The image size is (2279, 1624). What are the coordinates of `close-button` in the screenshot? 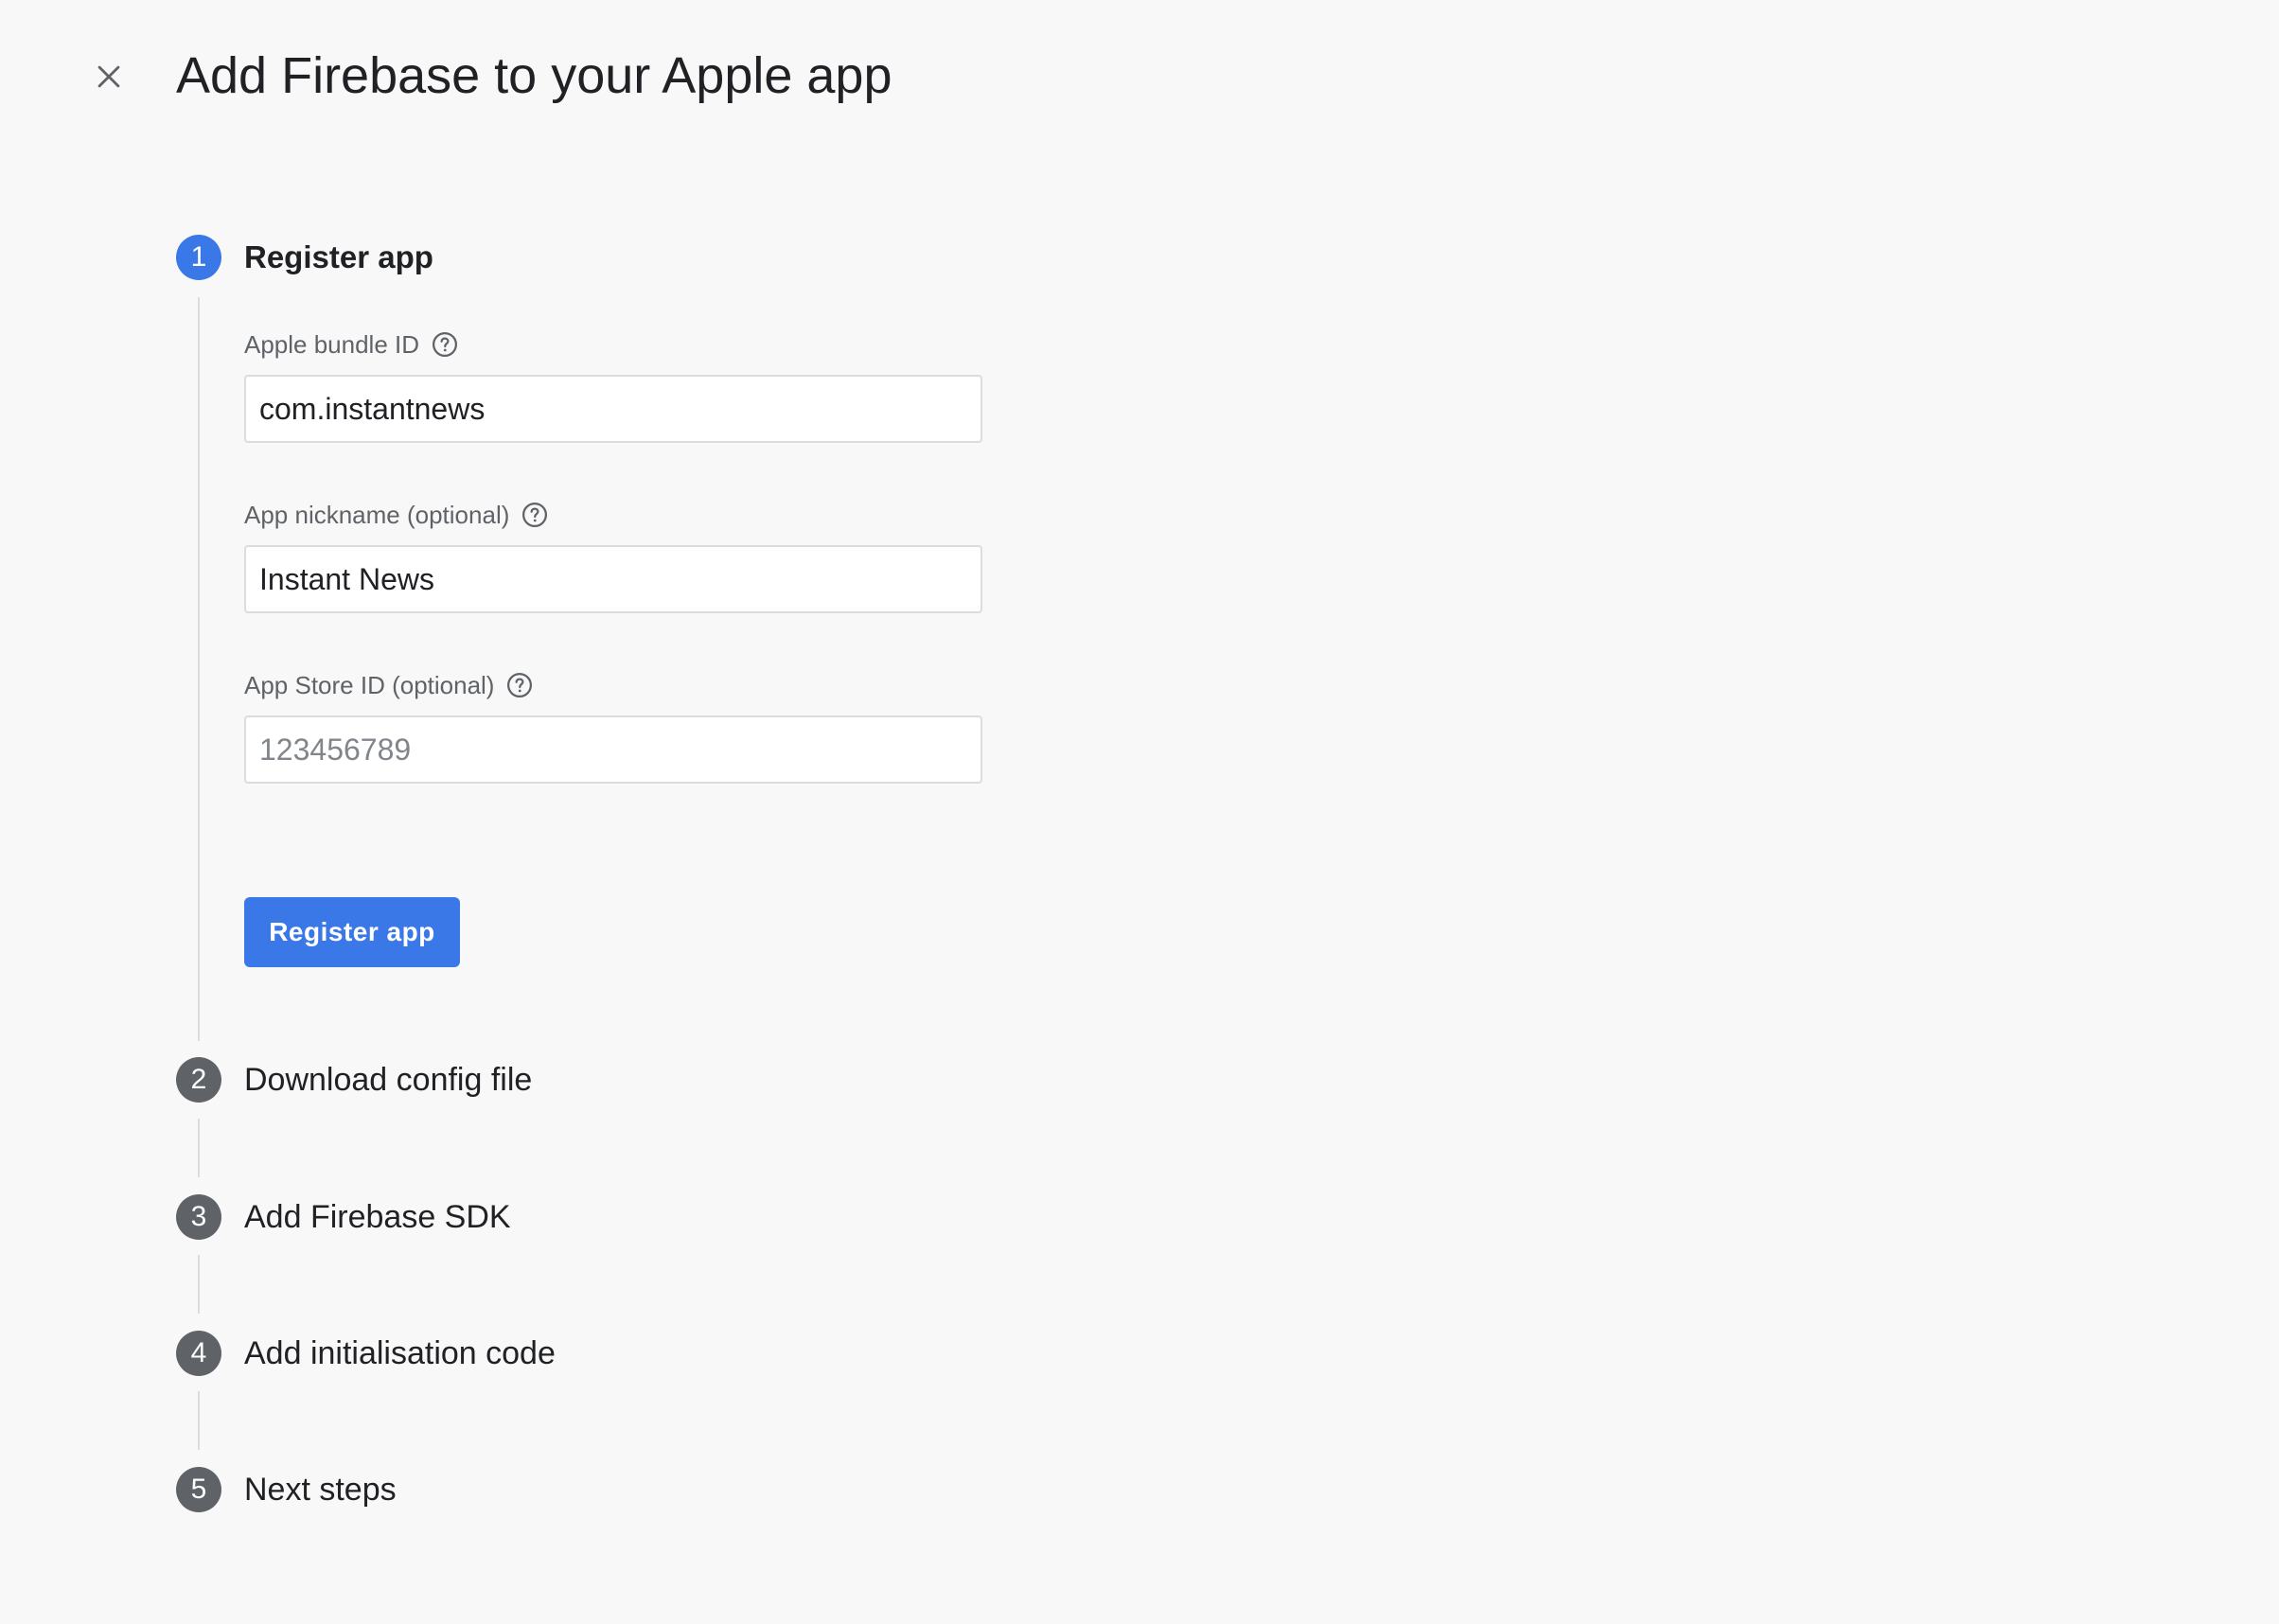 It's located at (108, 77).